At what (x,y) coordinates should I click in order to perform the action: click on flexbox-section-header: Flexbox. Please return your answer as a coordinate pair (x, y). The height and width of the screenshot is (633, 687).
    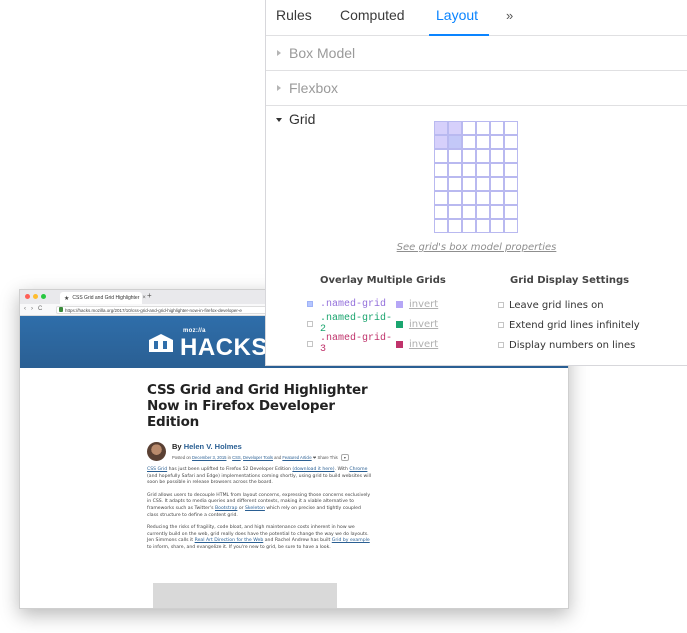
    Looking at the image, I should click on (476, 88).